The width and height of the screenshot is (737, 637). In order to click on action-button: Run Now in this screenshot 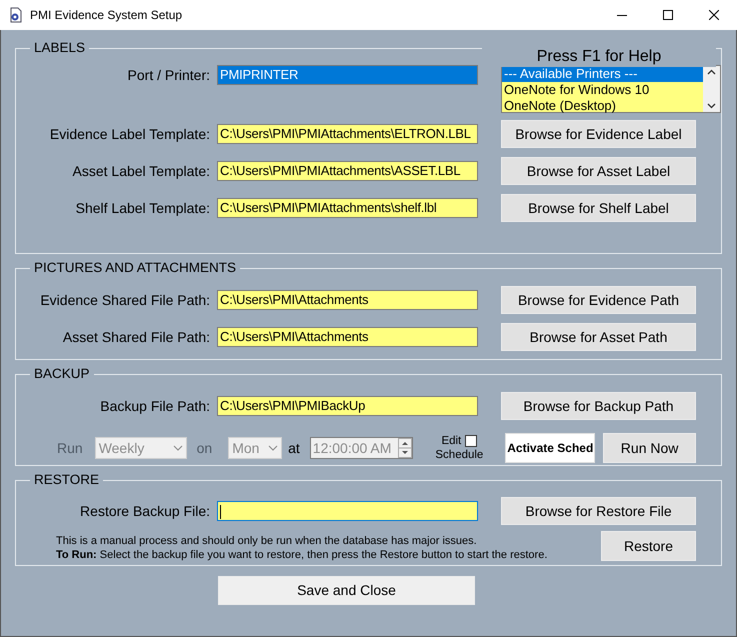, I will do `click(649, 448)`.